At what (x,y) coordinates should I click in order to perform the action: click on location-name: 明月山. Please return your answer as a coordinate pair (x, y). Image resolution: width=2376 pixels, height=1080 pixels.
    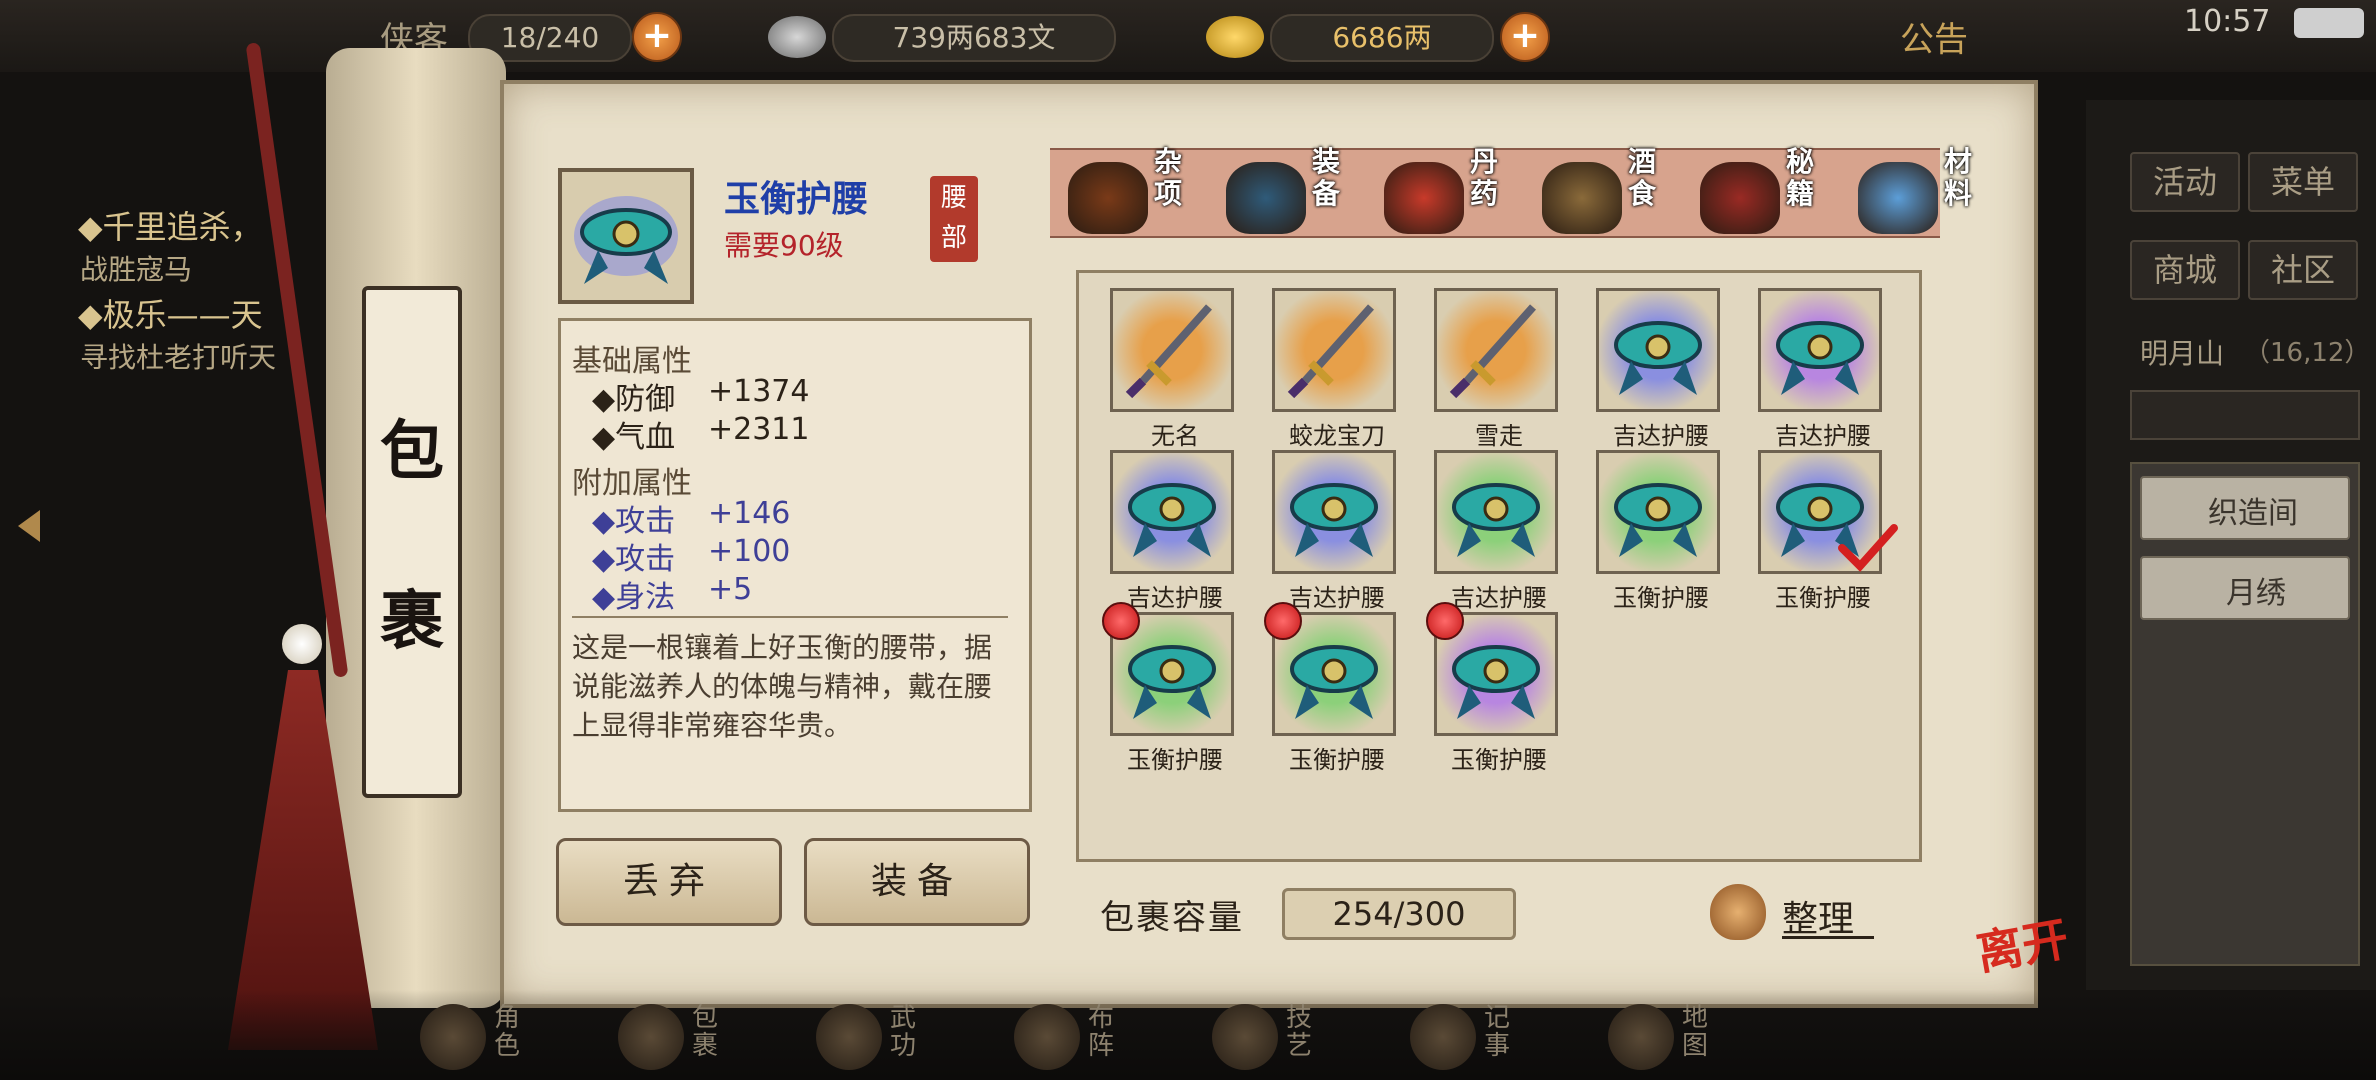
    Looking at the image, I should click on (2182, 353).